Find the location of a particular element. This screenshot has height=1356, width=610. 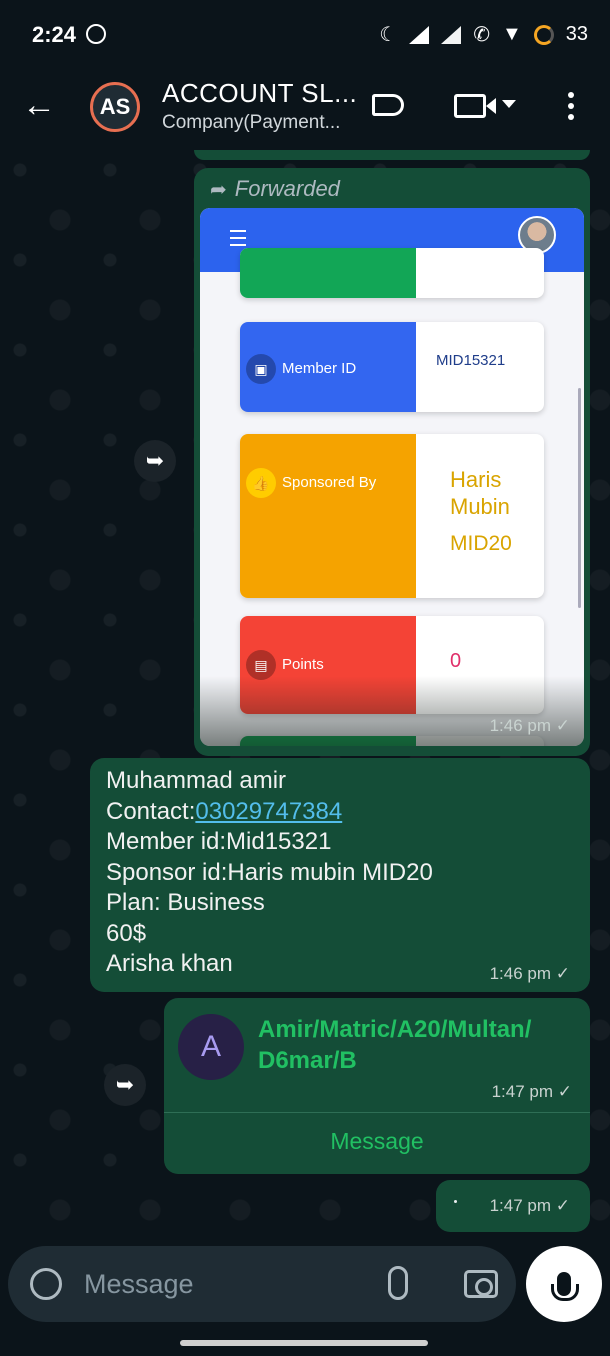

message-line: Sponsor id:Haris mubin MID20 is located at coordinates (269, 872).